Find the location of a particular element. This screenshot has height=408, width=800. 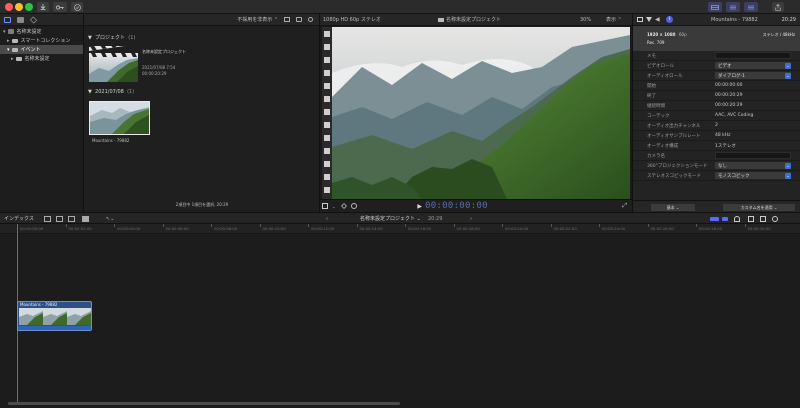

ruler-label: 00:00:26:00 is located at coordinates (662, 228).